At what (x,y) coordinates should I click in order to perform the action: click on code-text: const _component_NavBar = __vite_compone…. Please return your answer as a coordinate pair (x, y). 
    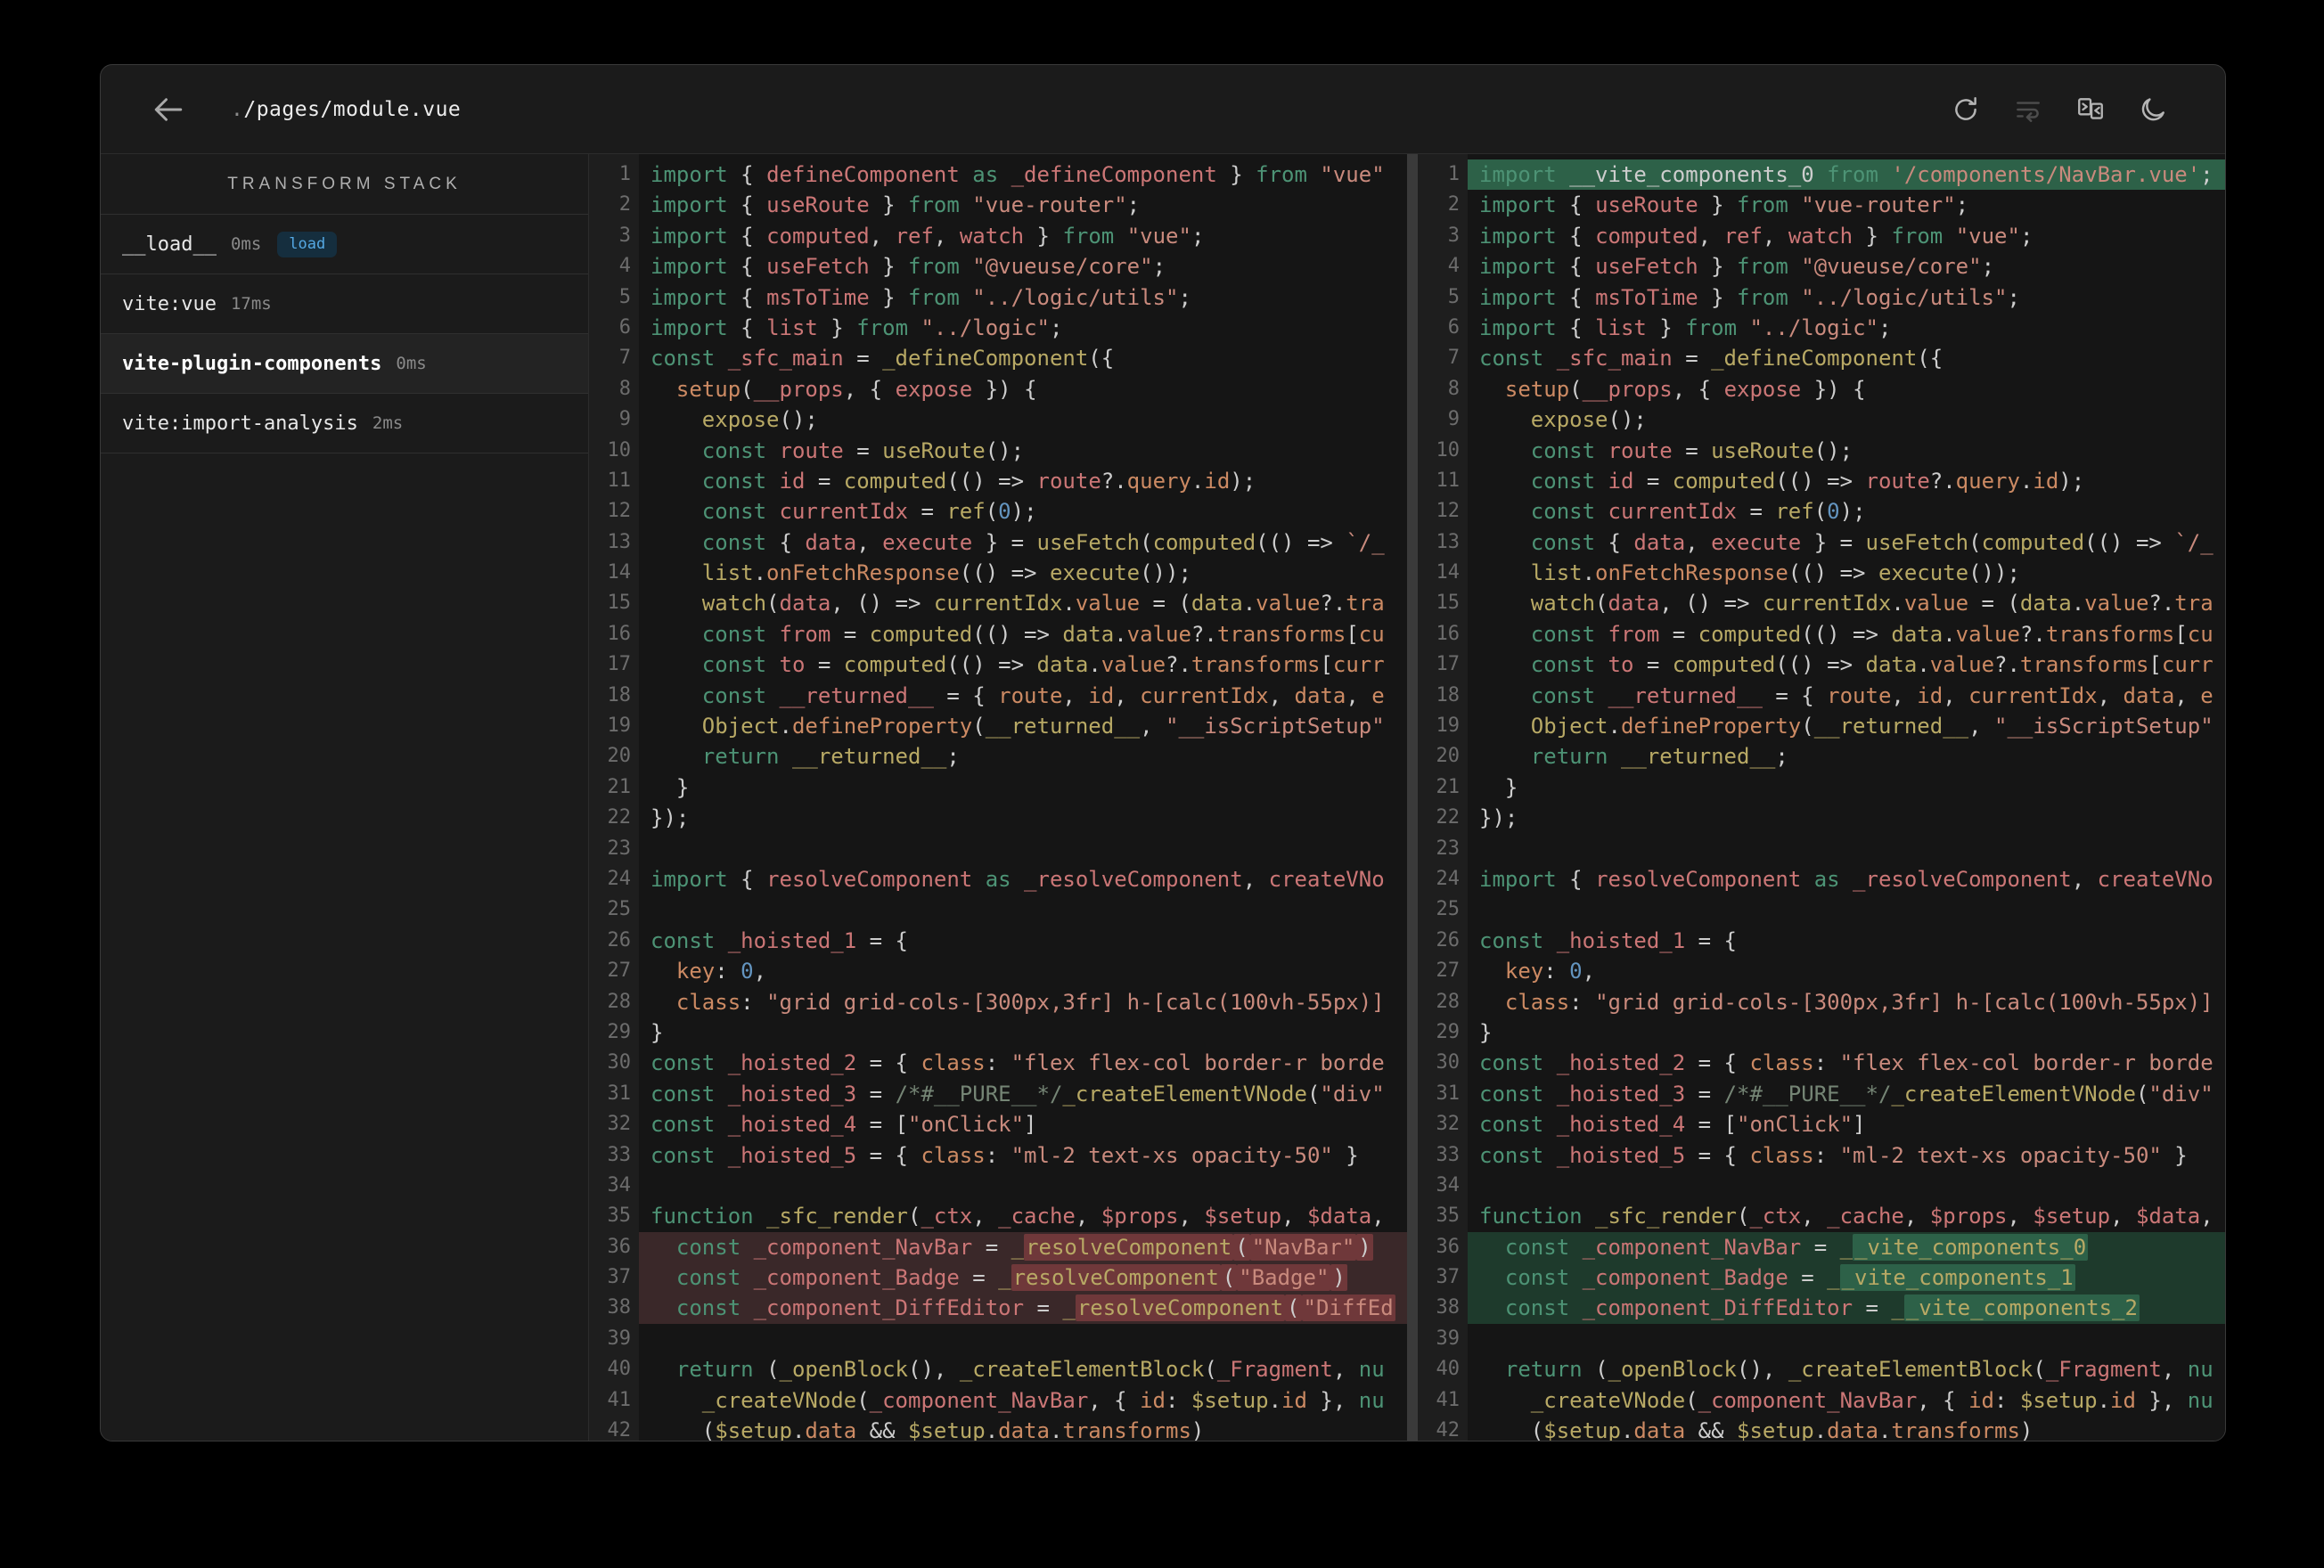
    Looking at the image, I should click on (1847, 1247).